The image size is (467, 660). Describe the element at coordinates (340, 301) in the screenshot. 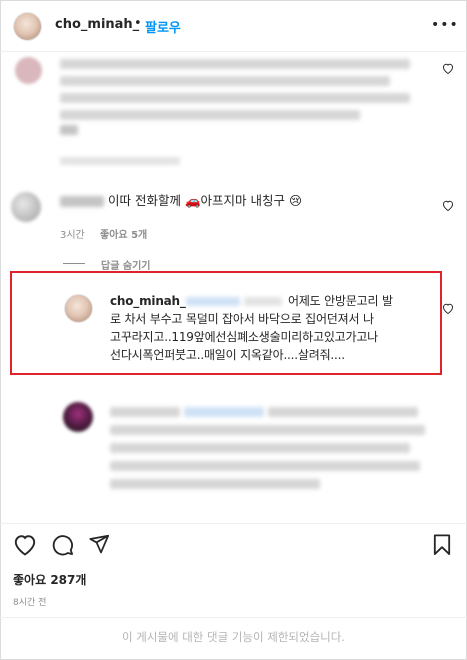

I see `reply-text-line-1: 어제도 안방문고리 발` at that location.